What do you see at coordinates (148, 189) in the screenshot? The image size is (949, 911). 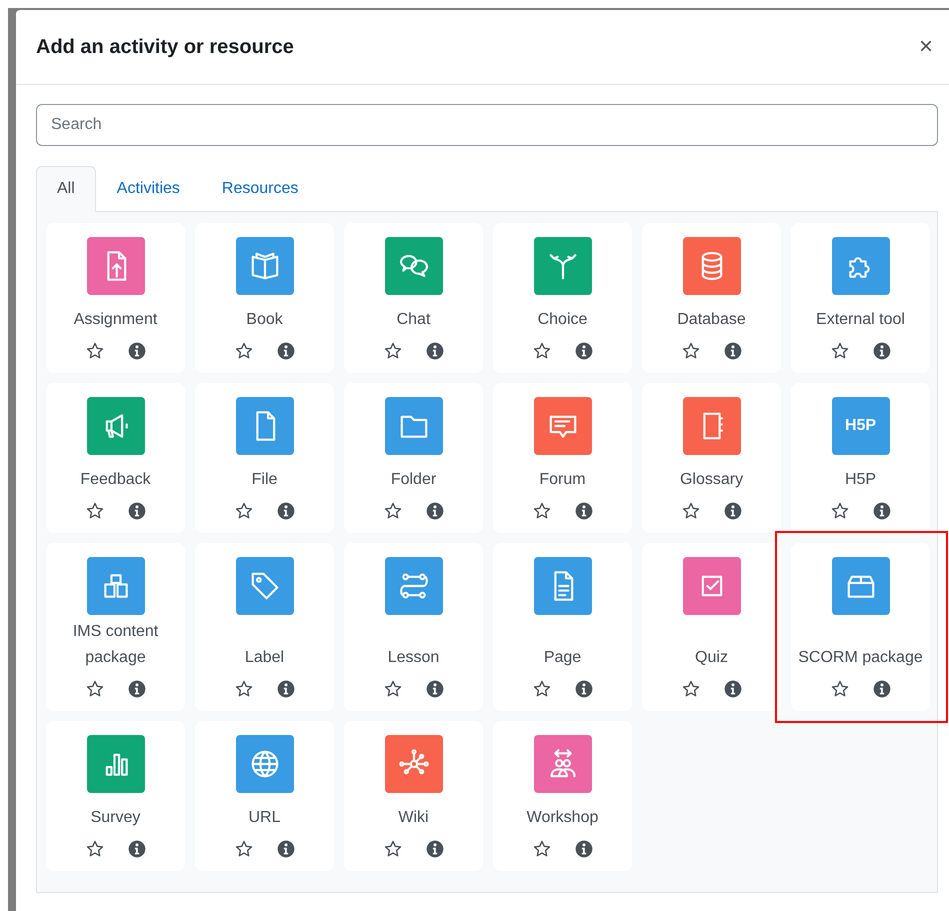 I see `tab: Activities` at bounding box center [148, 189].